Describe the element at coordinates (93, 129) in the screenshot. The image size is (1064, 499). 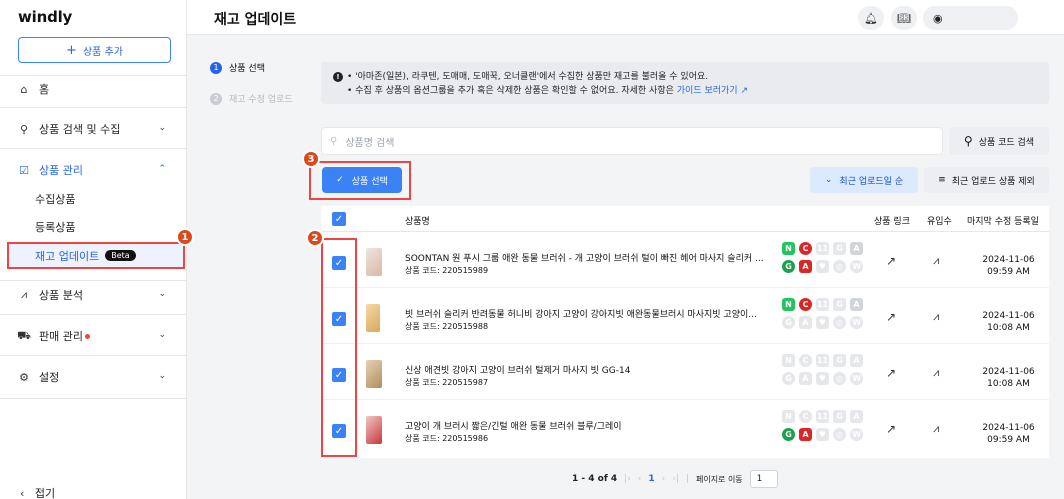
I see `sidebar-item-search-collect: ⚲ 상품 검색 및 수집 ⌄` at that location.